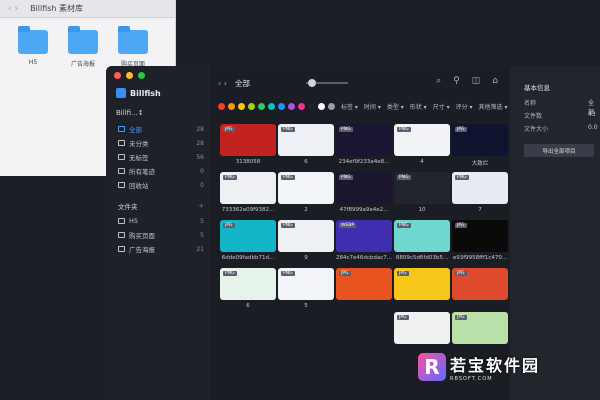 This screenshot has height=400, width=600. I want to click on sidebar-item-trash: 回收站 0, so click(158, 185).